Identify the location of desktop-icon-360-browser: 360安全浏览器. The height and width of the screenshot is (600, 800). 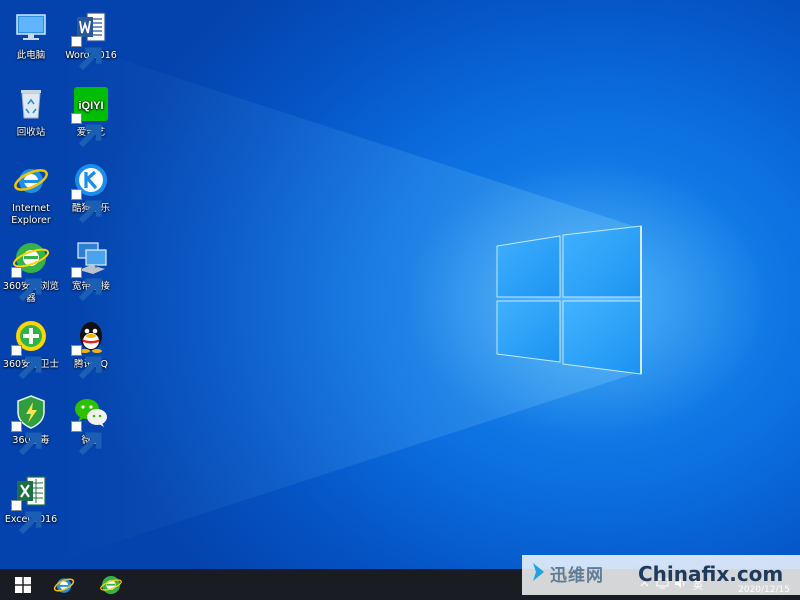
(31, 271).